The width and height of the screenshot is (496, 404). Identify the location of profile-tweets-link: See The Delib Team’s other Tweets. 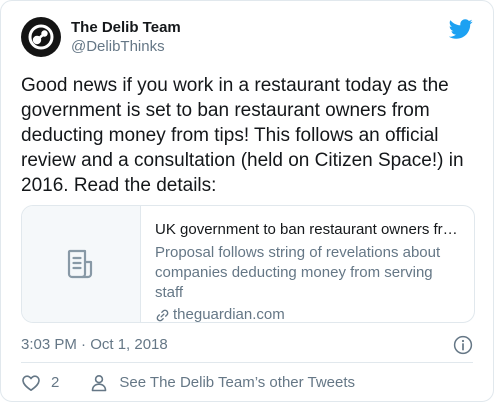
(222, 383).